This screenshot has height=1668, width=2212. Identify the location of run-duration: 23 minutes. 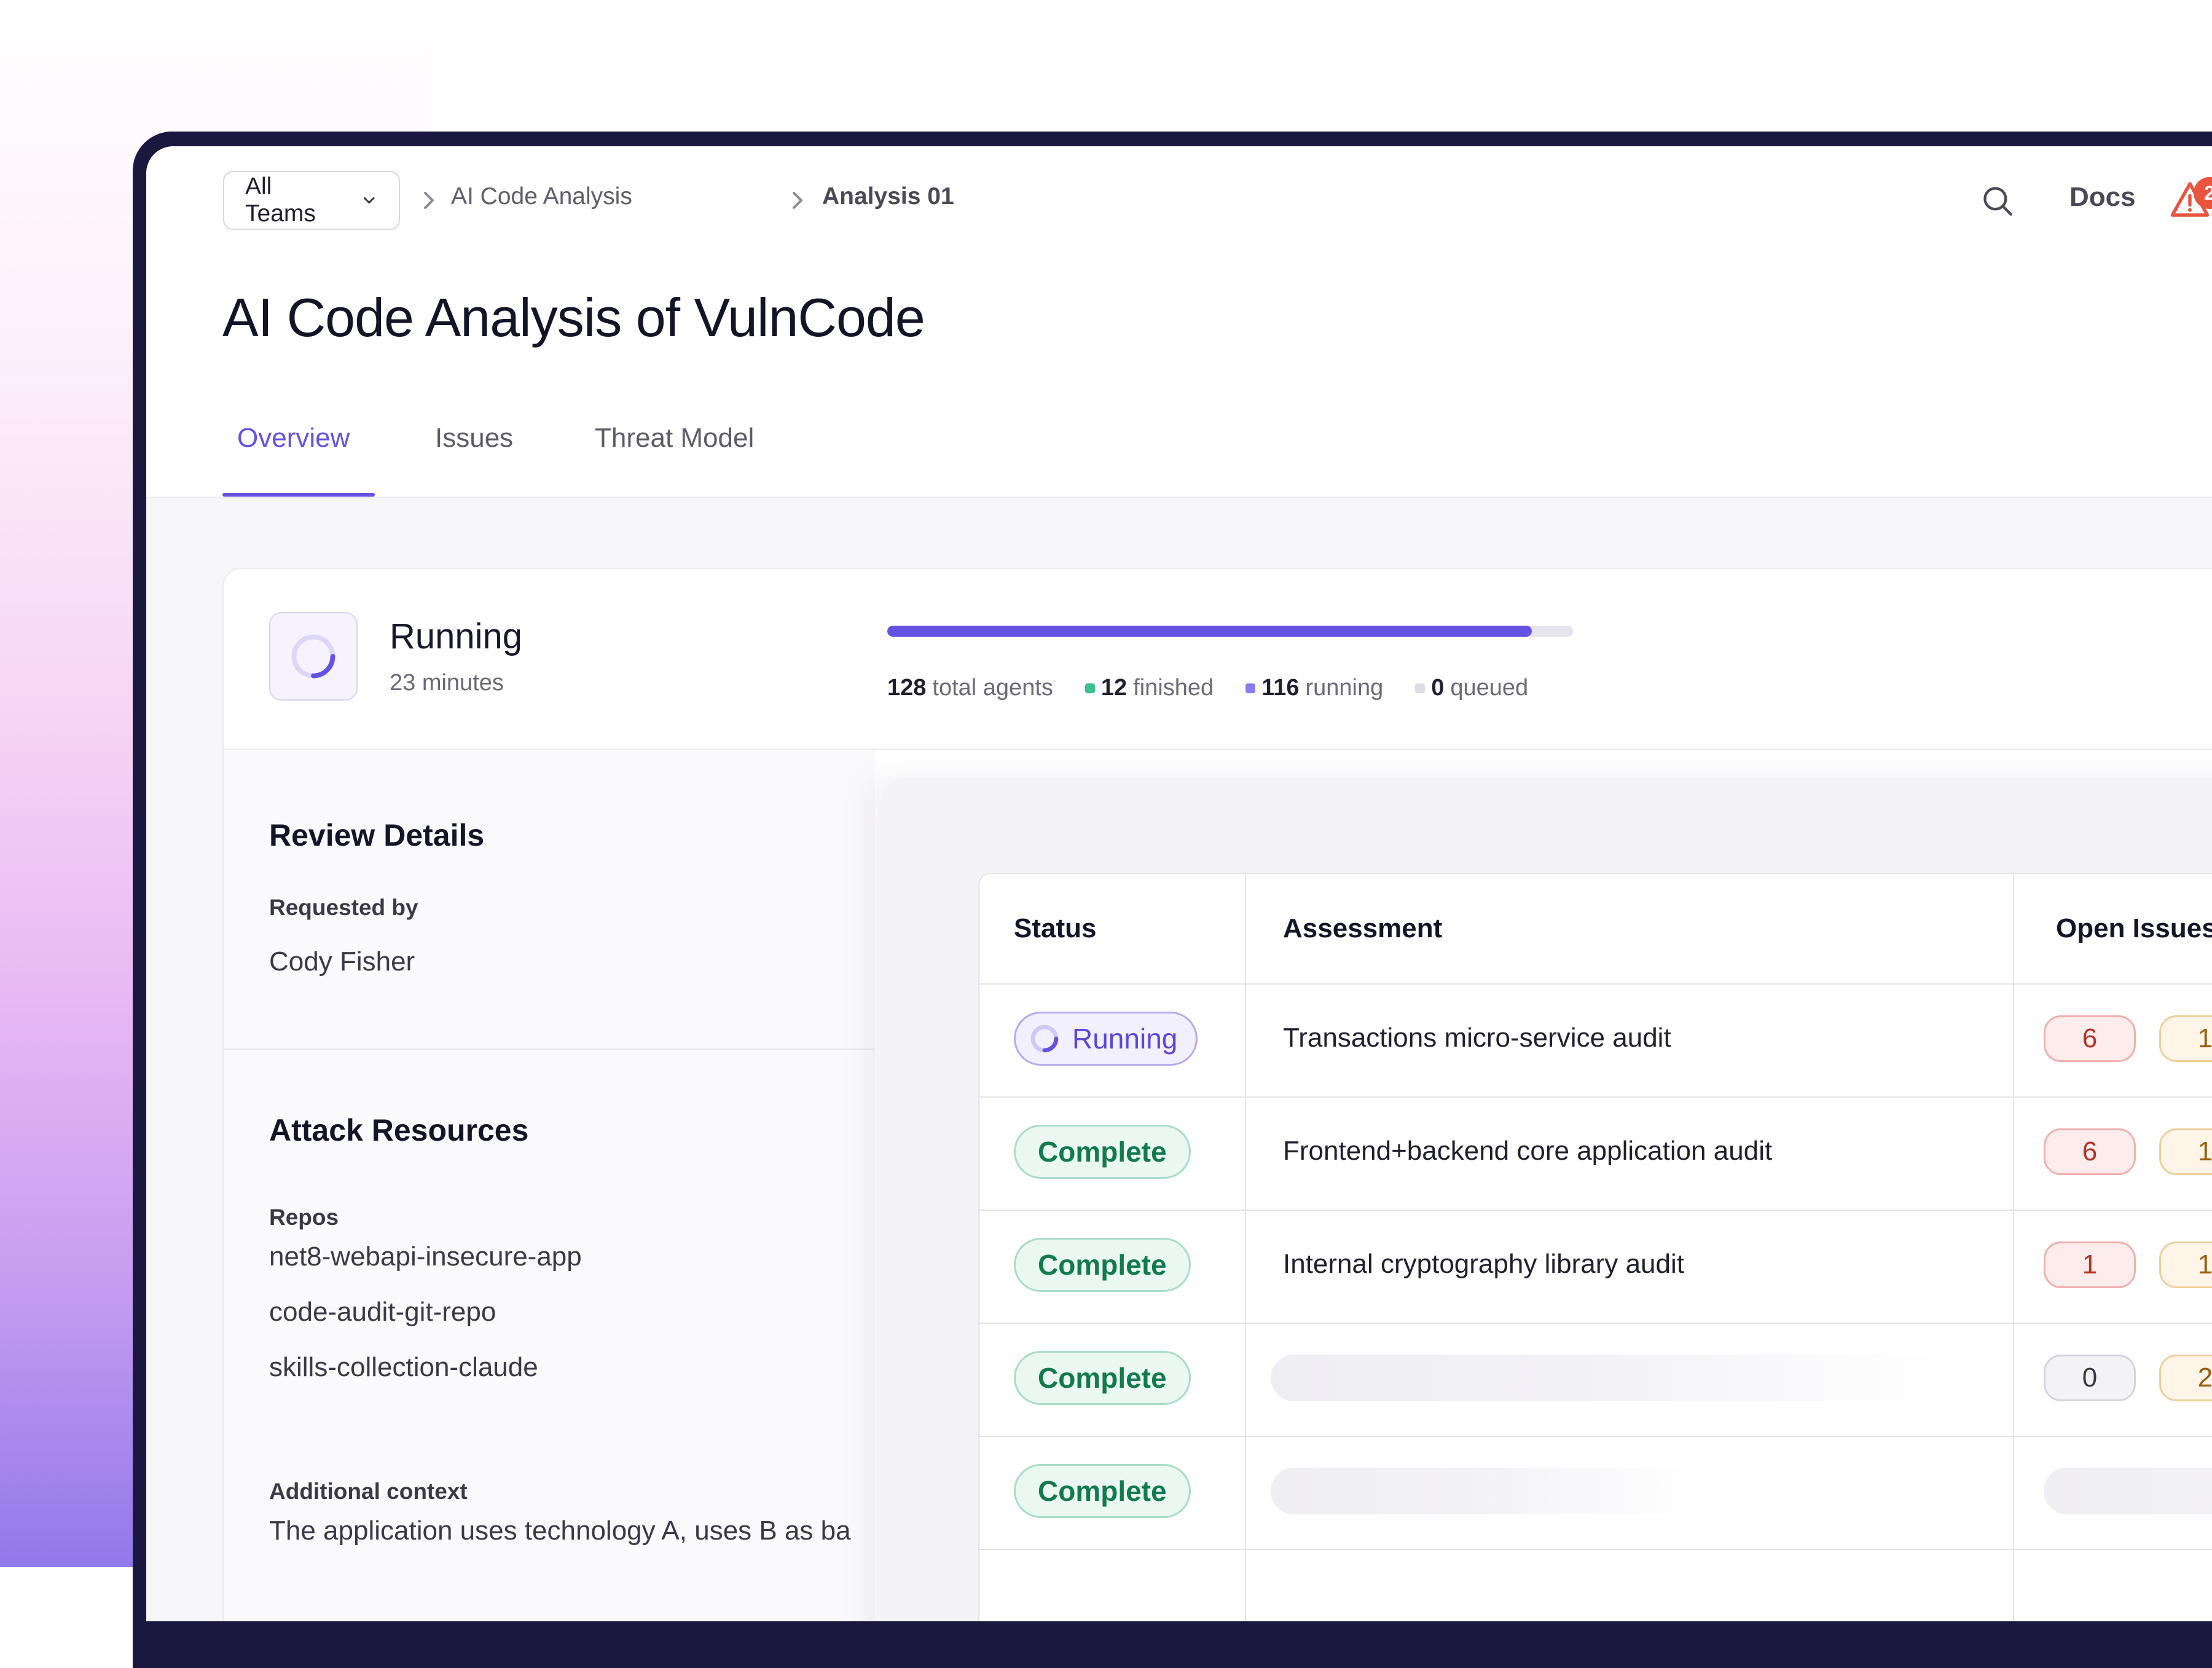
(447, 683).